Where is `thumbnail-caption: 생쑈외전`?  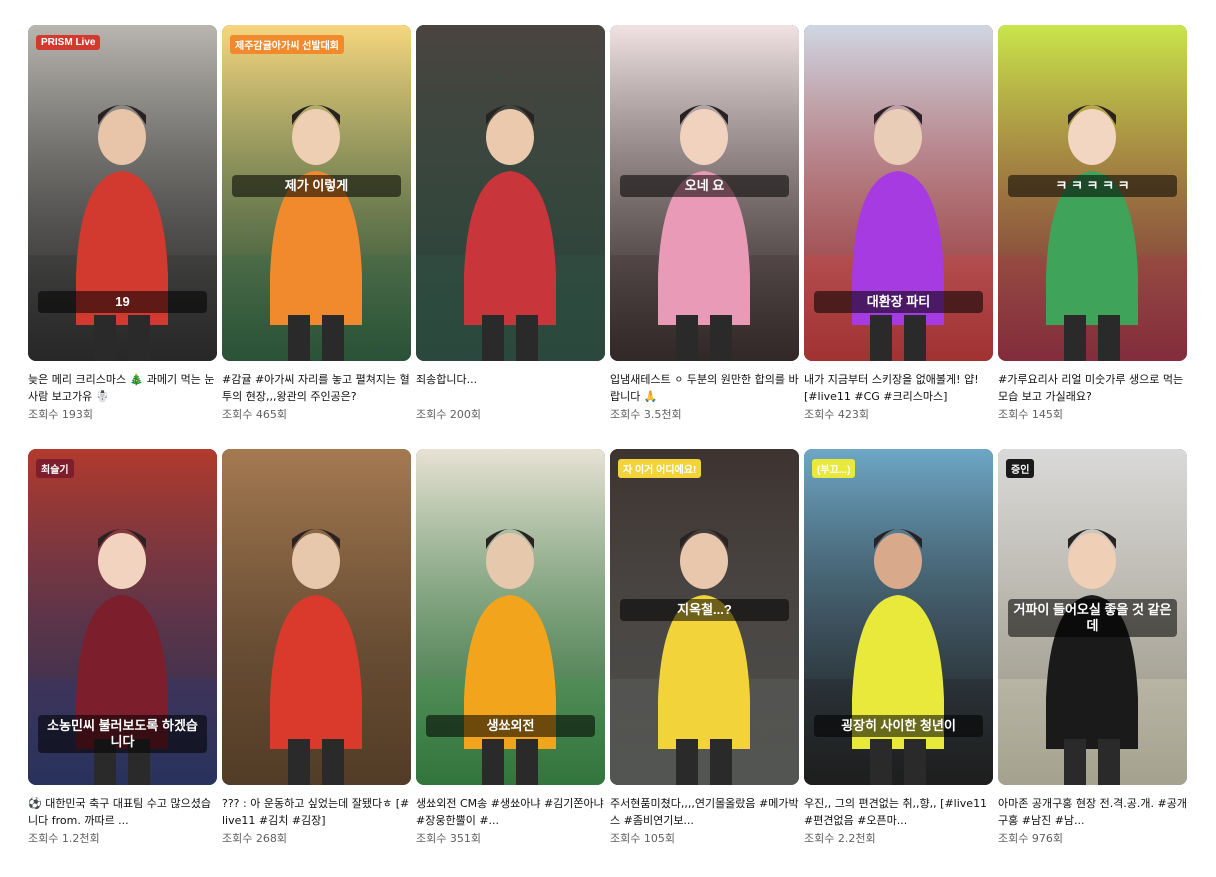 thumbnail-caption: 생쑈외전 is located at coordinates (510, 726).